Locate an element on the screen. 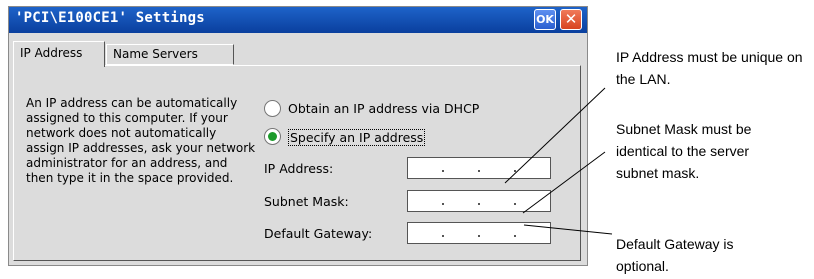  subnet-callout-line is located at coordinates (564, 182).